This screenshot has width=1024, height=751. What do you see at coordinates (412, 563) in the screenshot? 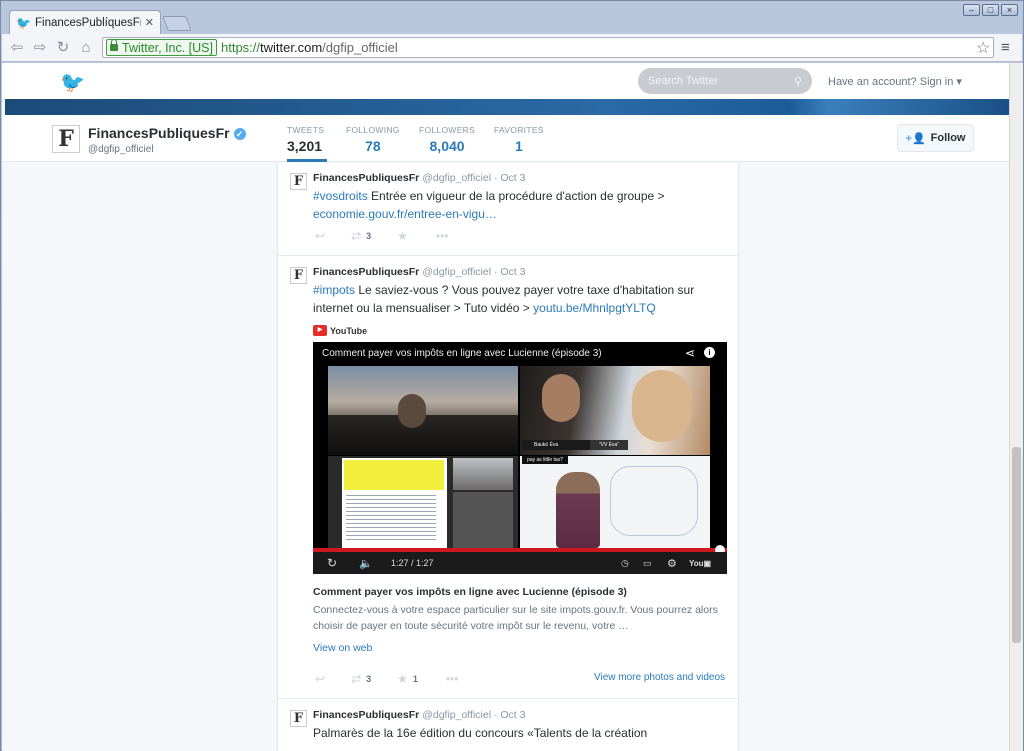
I see `time-display: 1:27 / 1:27` at bounding box center [412, 563].